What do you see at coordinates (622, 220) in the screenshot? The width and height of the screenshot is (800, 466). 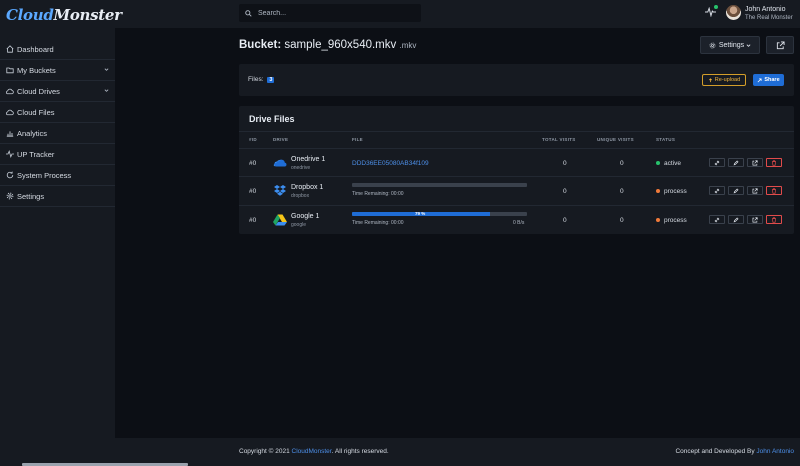 I see `unique-visits: 0` at bounding box center [622, 220].